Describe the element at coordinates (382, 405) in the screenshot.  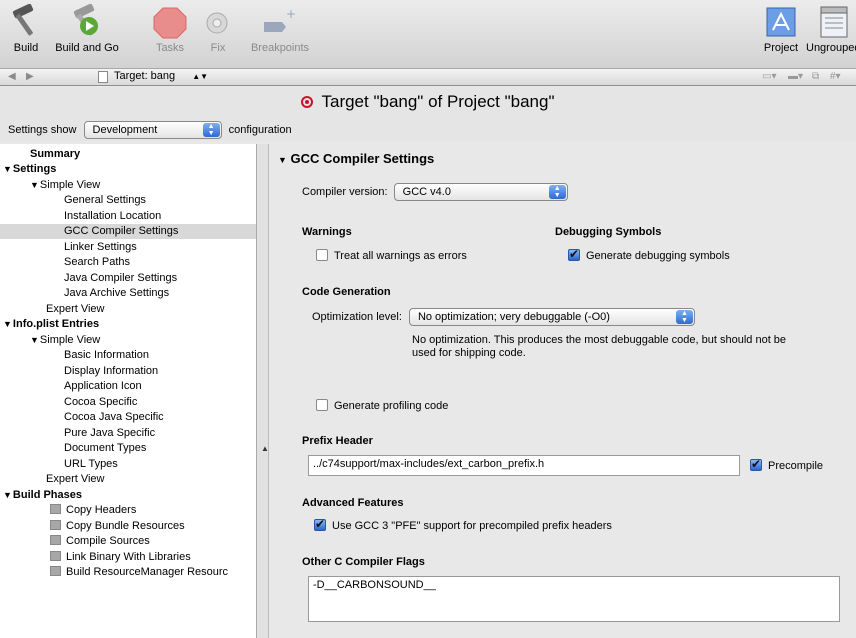
I see `generate-profiling-checkbox: Generate profiling code` at that location.